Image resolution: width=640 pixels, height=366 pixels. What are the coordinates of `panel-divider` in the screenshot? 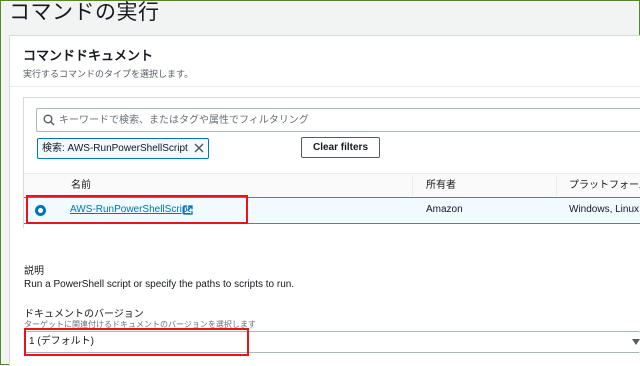 It's located at (325, 86).